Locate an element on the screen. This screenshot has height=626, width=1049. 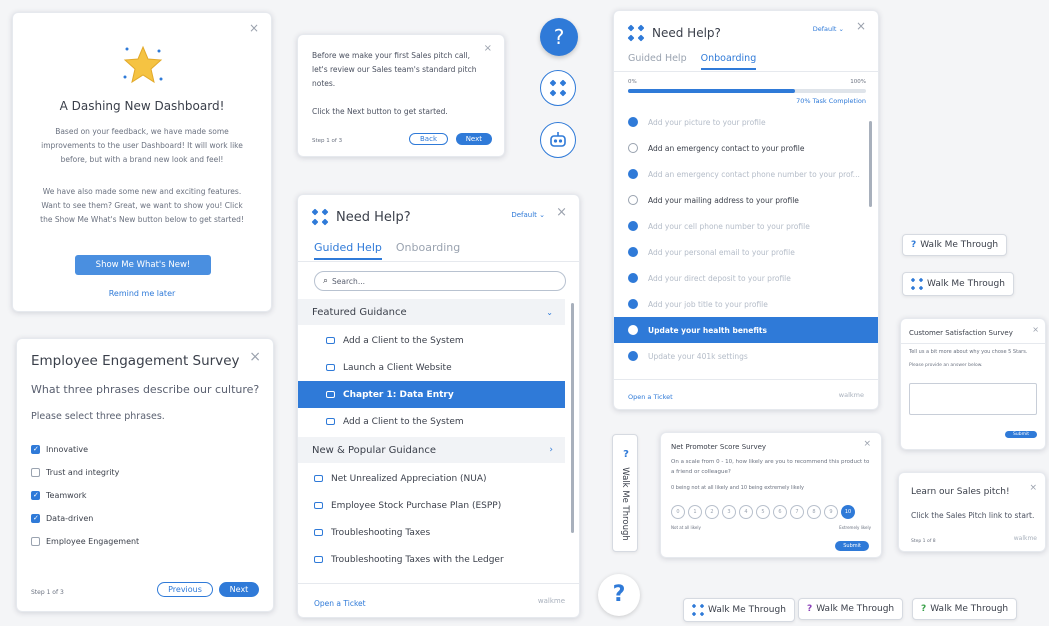
onboarding-task: Add your personal email to your profile is located at coordinates (746, 252).